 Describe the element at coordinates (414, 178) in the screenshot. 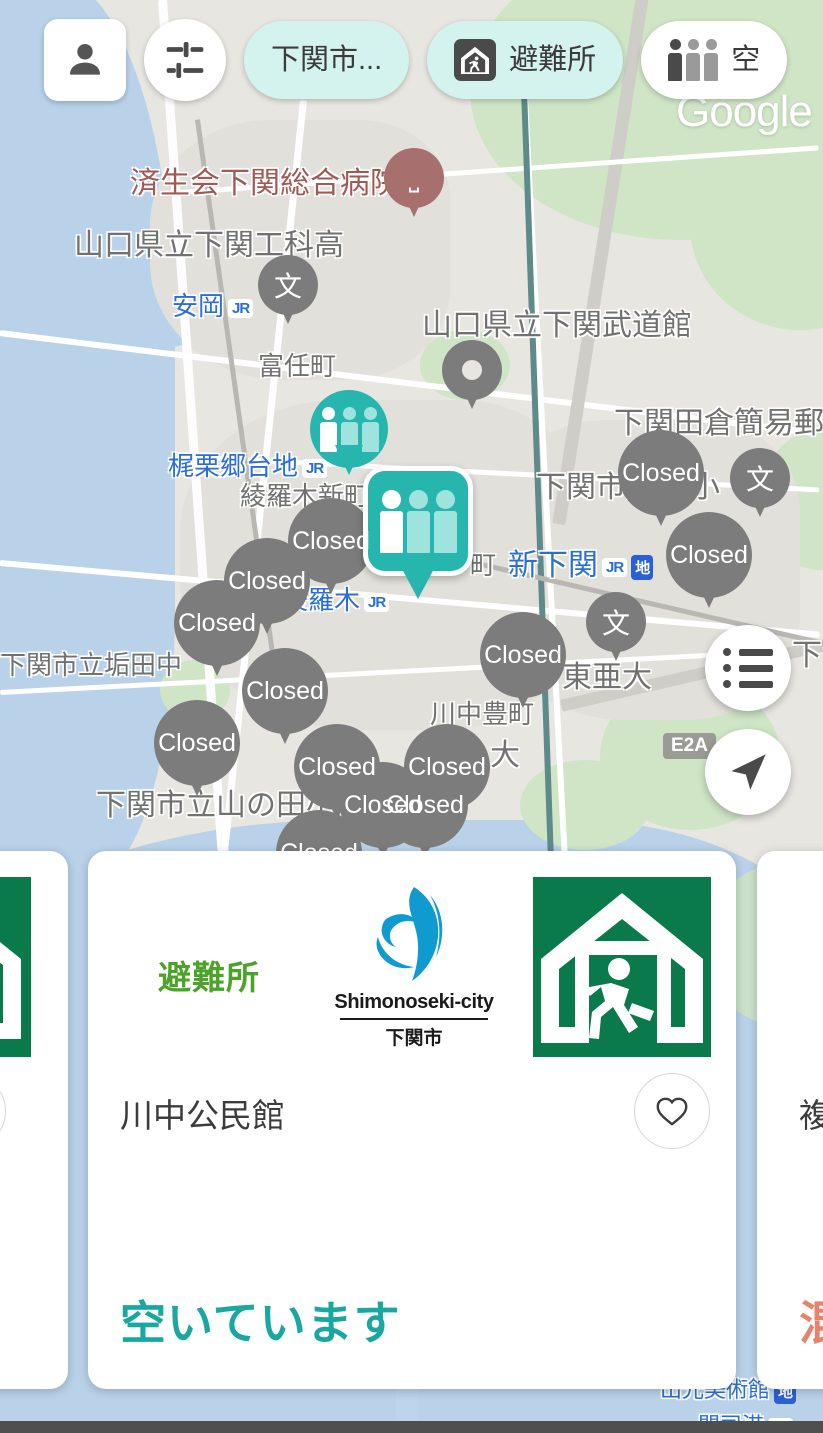

I see `map-pin-hospital: ⎵` at that location.